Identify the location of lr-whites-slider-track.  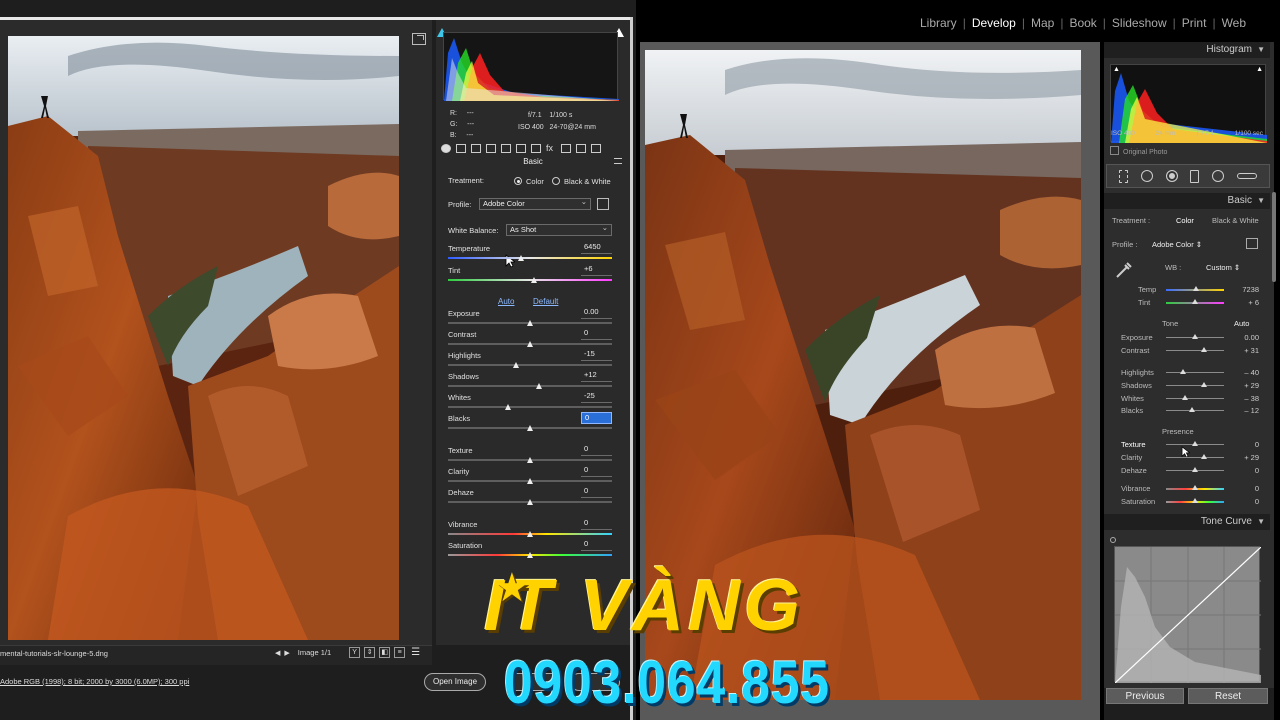
(1195, 398).